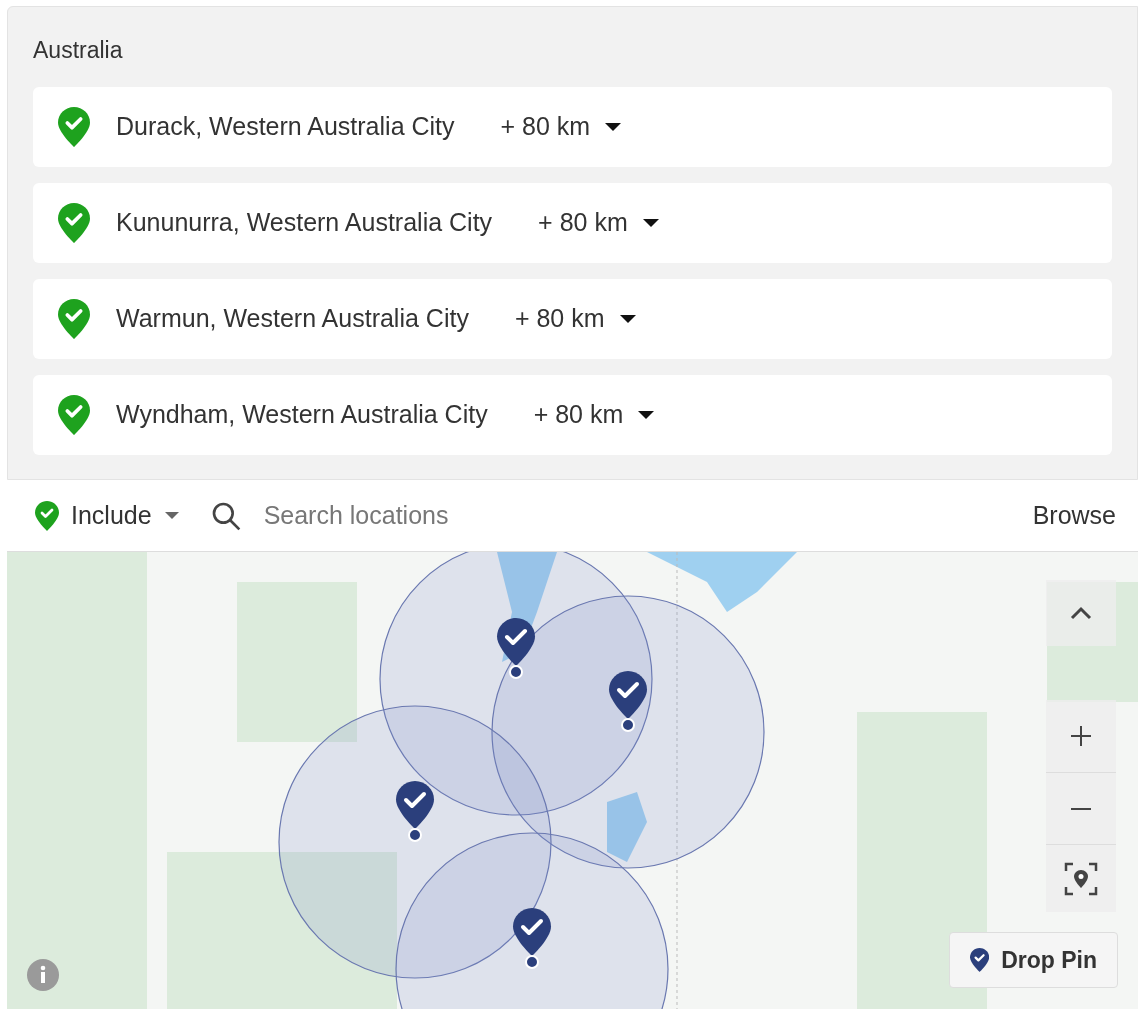 This screenshot has width=1138, height=1009. What do you see at coordinates (1033, 960) in the screenshot?
I see `drop-pin-button: Drop Pin` at bounding box center [1033, 960].